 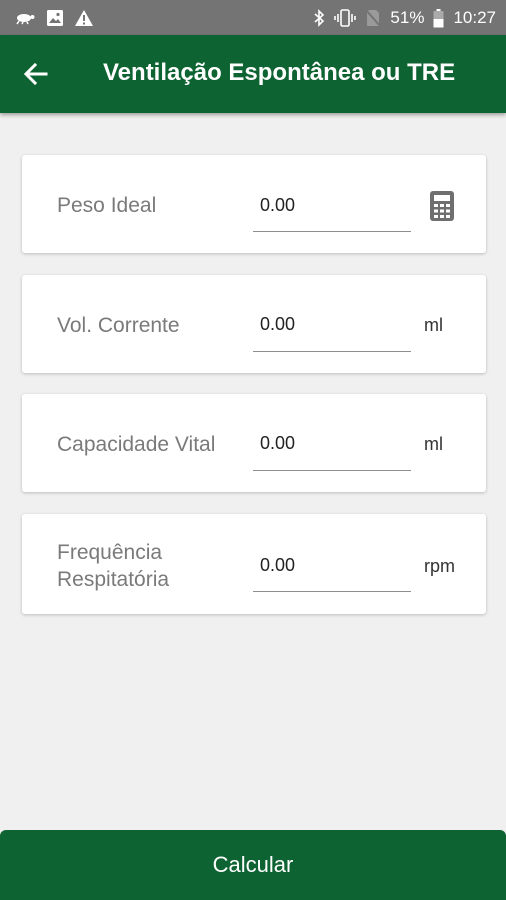 What do you see at coordinates (118, 325) in the screenshot?
I see `field-label: Vol. Corrente` at bounding box center [118, 325].